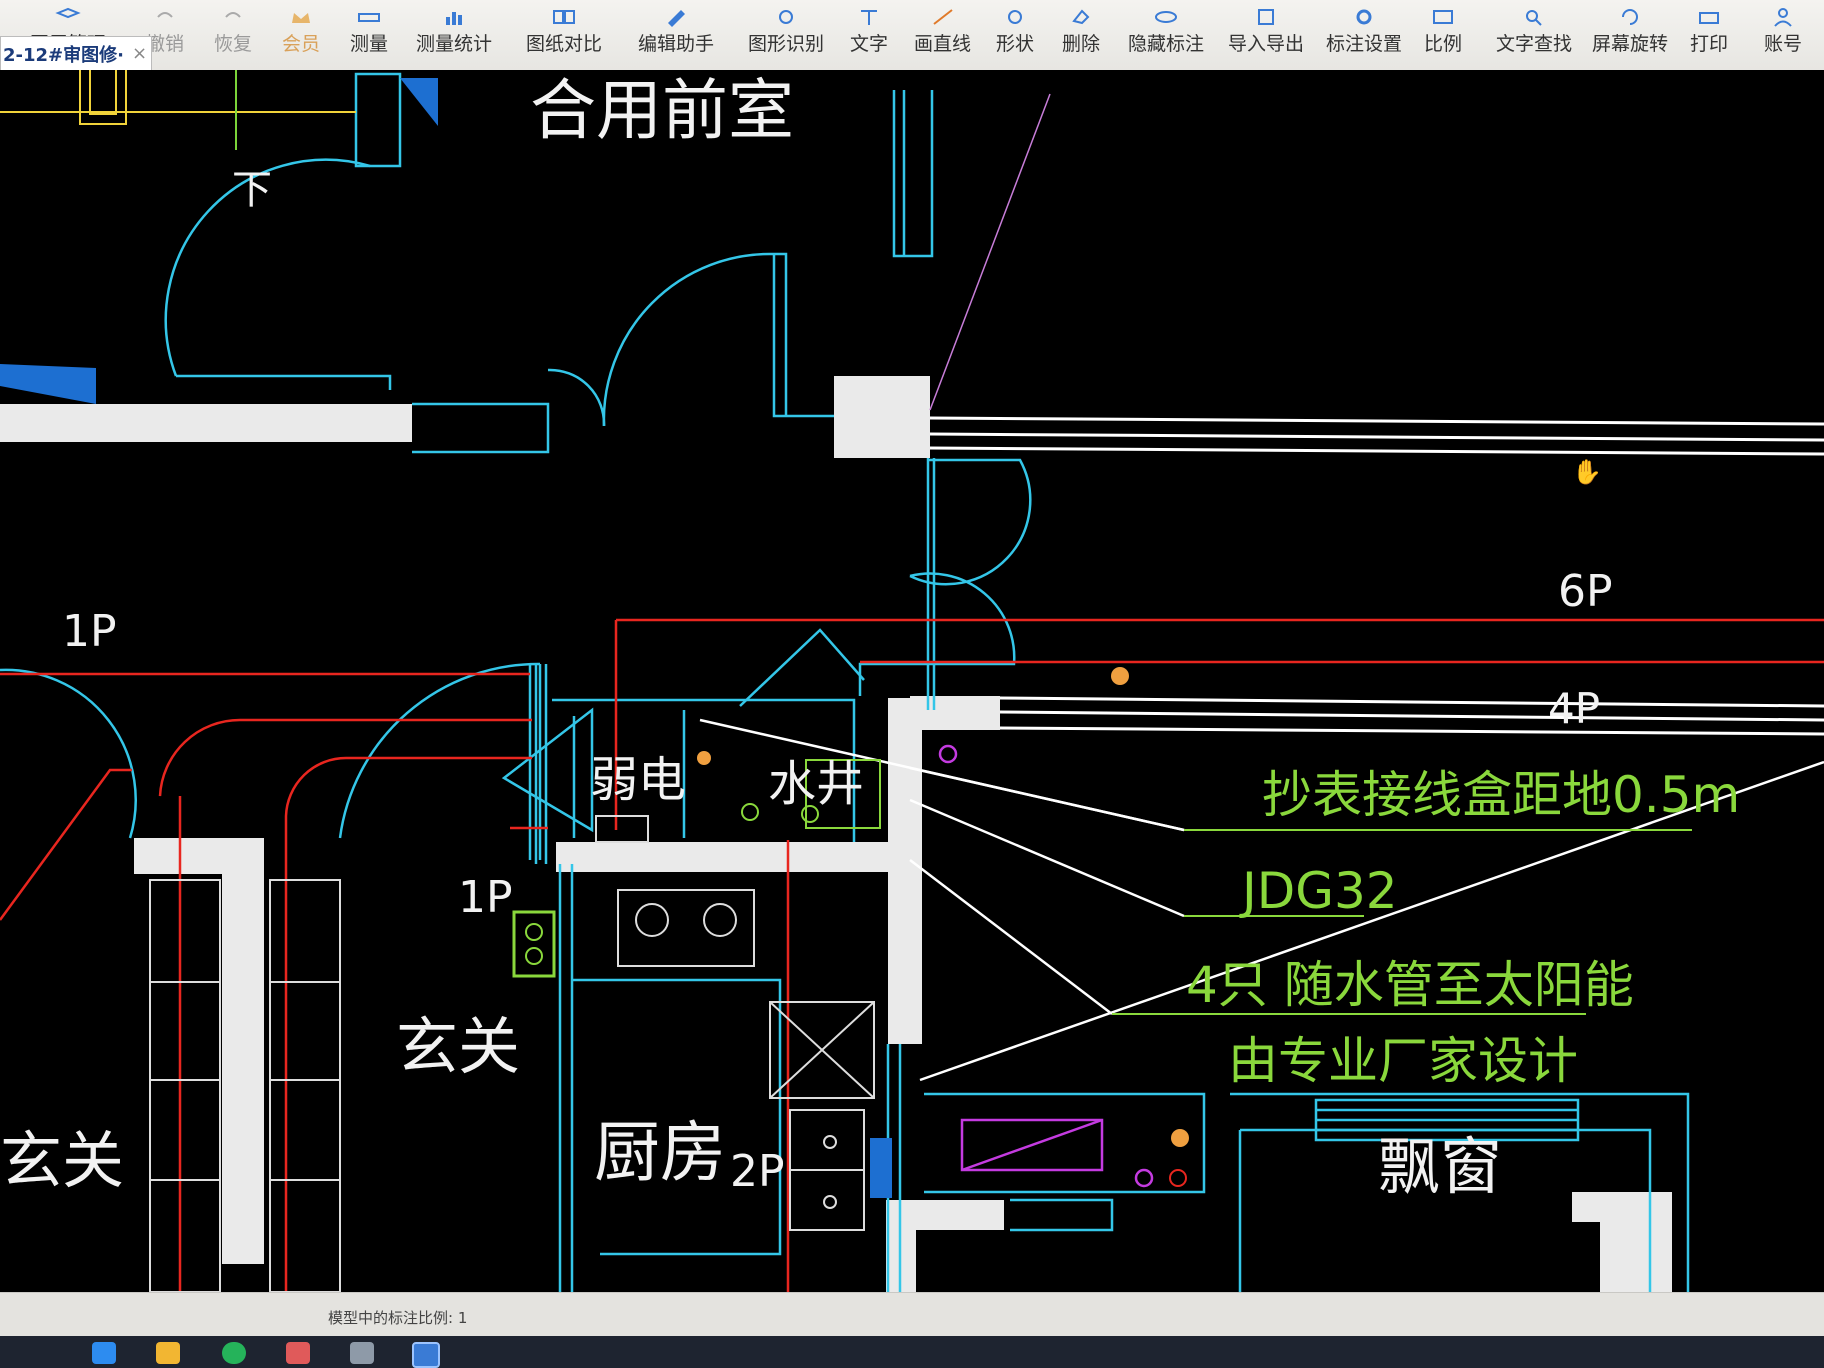 The image size is (1824, 1368). Describe the element at coordinates (234, 1353) in the screenshot. I see `browser-icon` at that location.